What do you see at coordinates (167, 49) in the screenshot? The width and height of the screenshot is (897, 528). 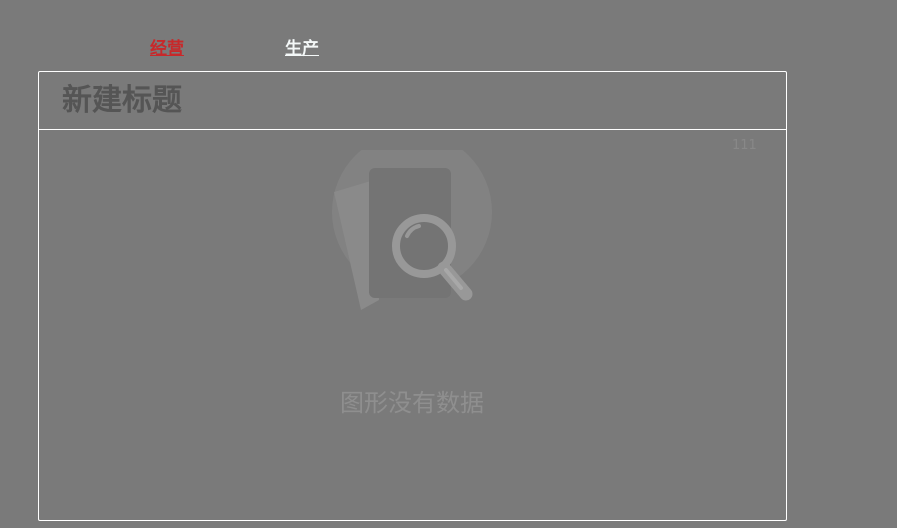 I see `tab-jingying: 经营` at bounding box center [167, 49].